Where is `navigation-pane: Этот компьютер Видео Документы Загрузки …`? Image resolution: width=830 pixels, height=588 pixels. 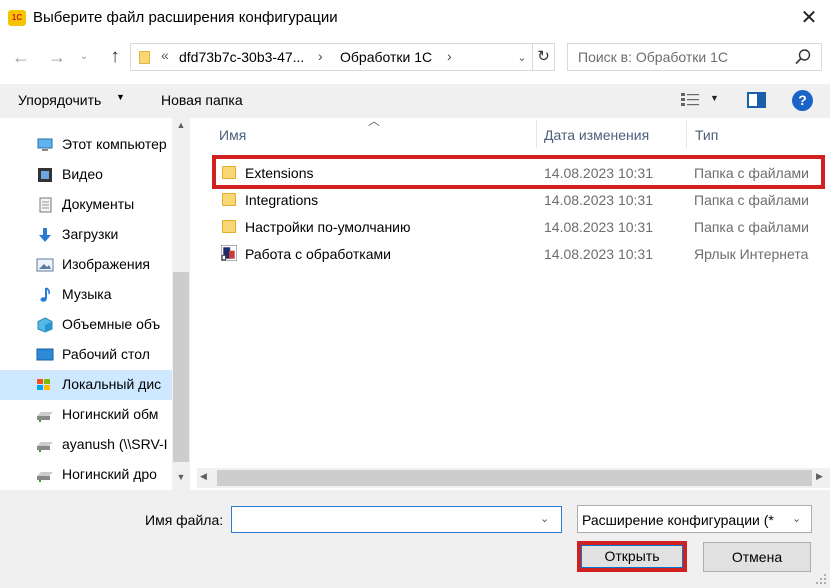 navigation-pane: Этот компьютер Видео Документы Загрузки … is located at coordinates (95, 304).